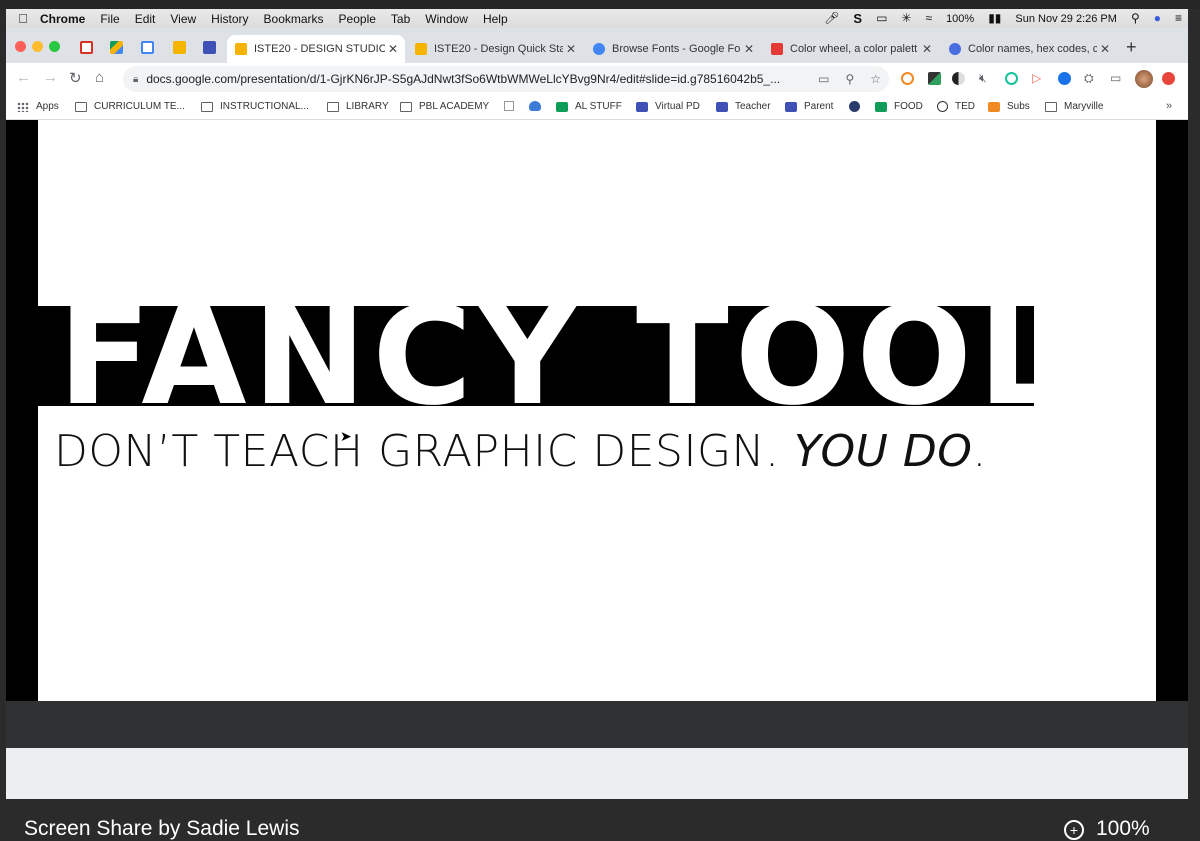  Describe the element at coordinates (1123, 829) in the screenshot. I see `zoom-level: 100%` at that location.